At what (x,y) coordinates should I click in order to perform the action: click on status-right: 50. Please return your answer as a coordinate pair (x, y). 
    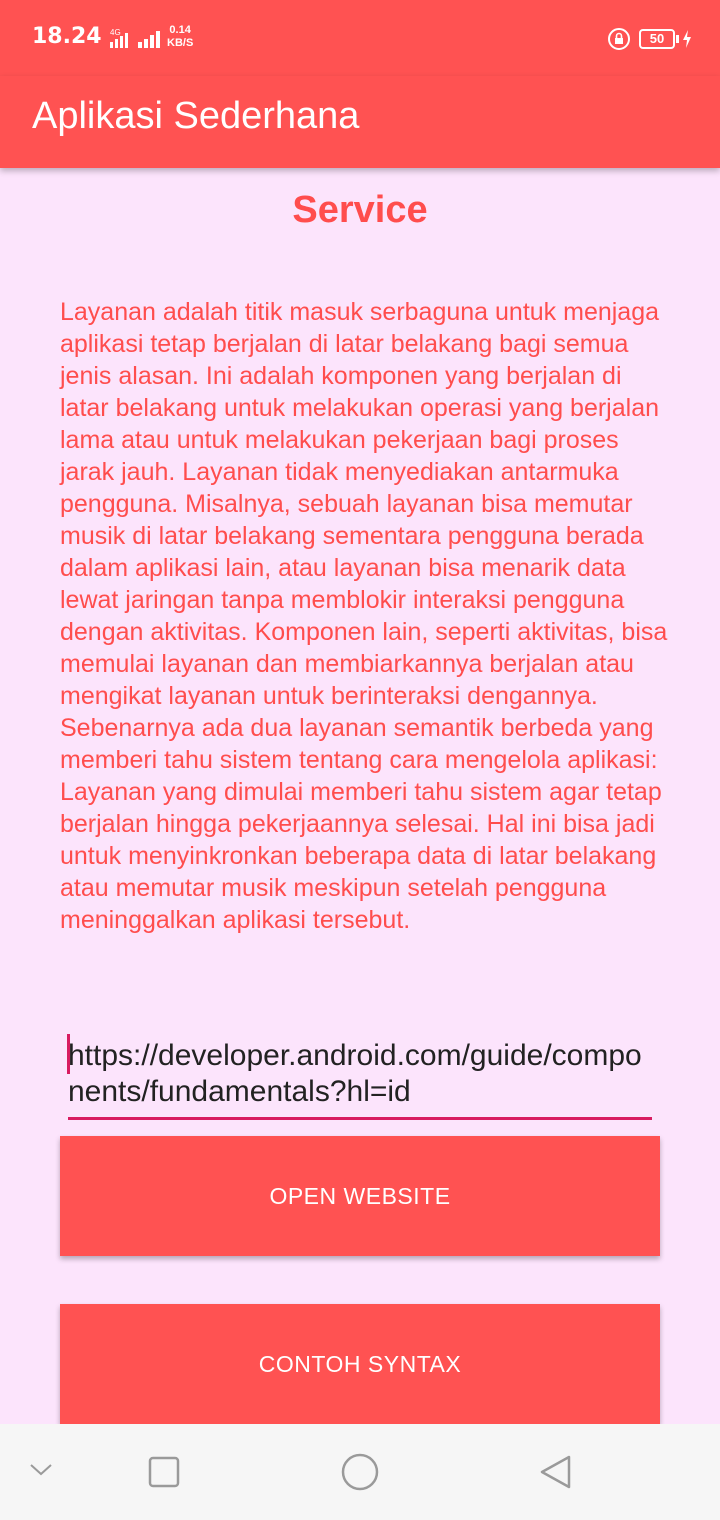
    Looking at the image, I should click on (649, 39).